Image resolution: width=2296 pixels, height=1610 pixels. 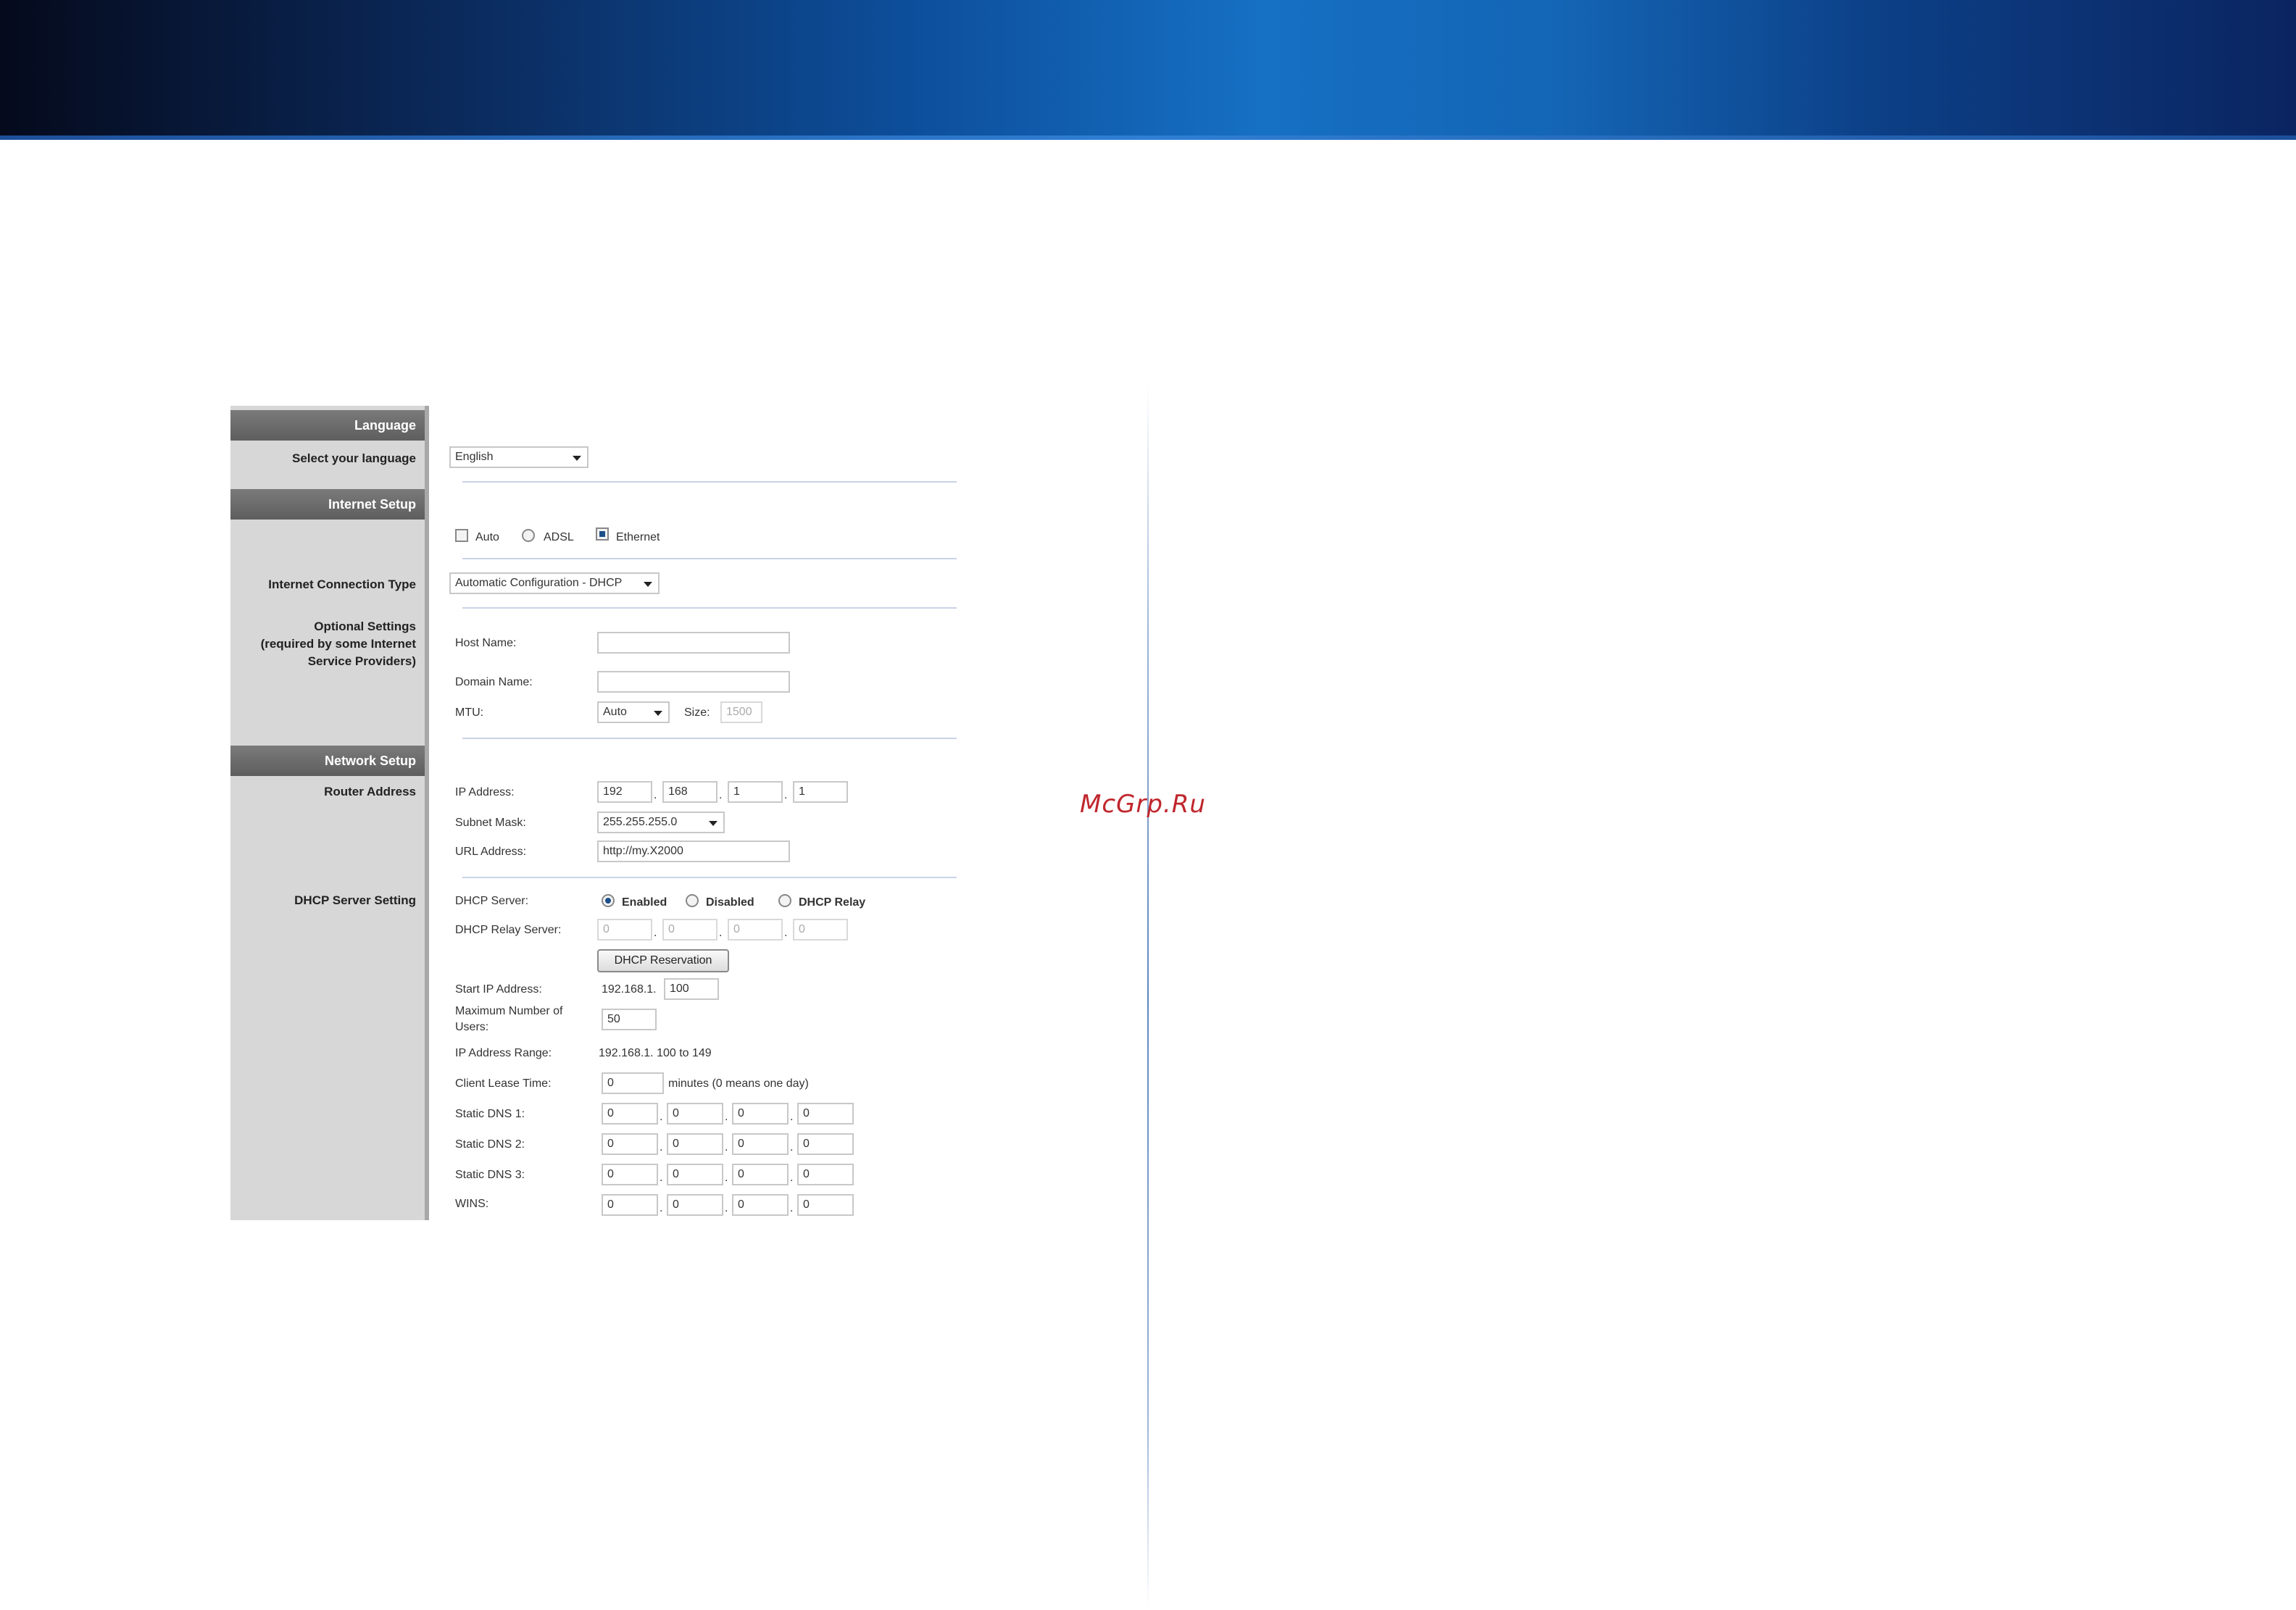 I want to click on dns3-octet-3-input: 0, so click(x=760, y=1174).